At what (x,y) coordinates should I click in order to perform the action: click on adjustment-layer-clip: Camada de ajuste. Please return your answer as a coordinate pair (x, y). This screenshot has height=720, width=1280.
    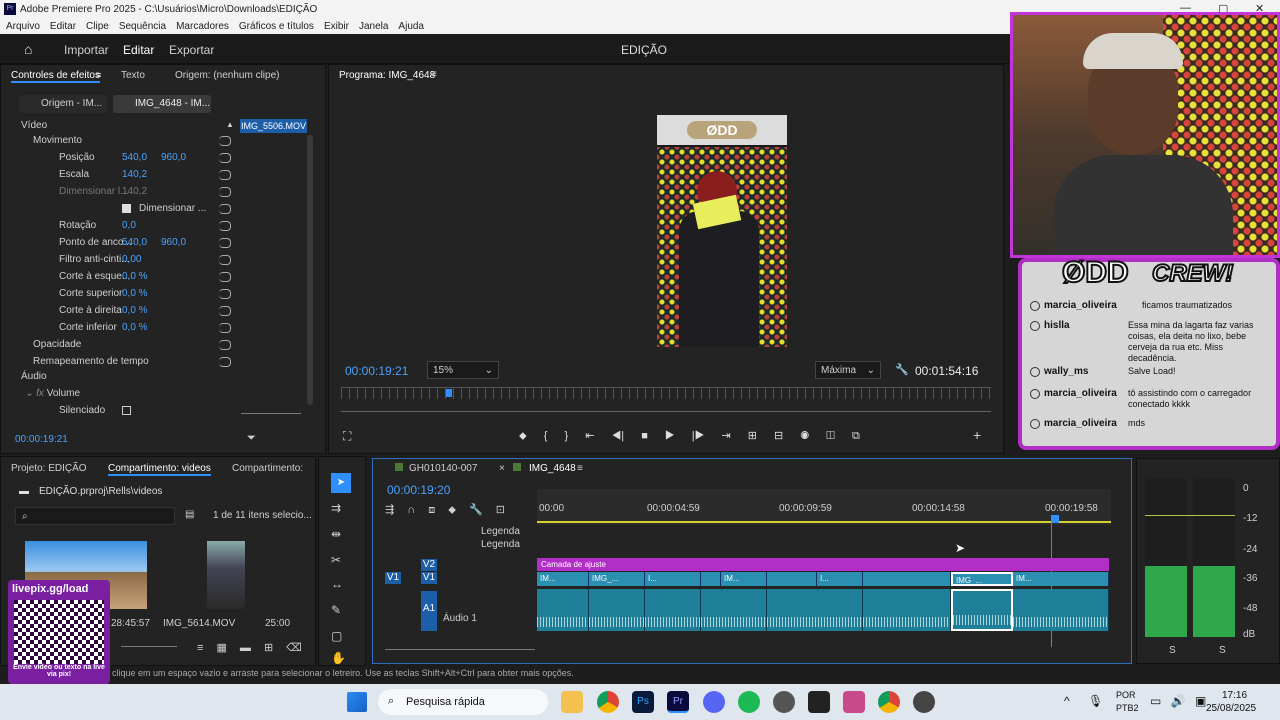
    Looking at the image, I should click on (823, 564).